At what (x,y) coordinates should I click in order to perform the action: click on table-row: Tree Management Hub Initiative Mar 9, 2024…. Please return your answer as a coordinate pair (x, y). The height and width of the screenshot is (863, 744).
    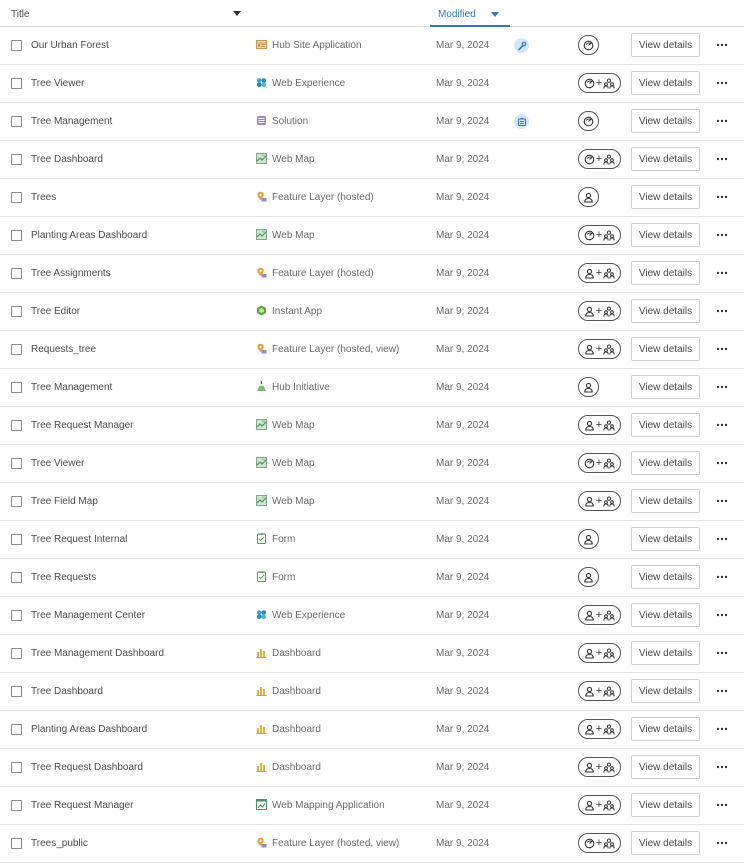
    Looking at the image, I should click on (372, 388).